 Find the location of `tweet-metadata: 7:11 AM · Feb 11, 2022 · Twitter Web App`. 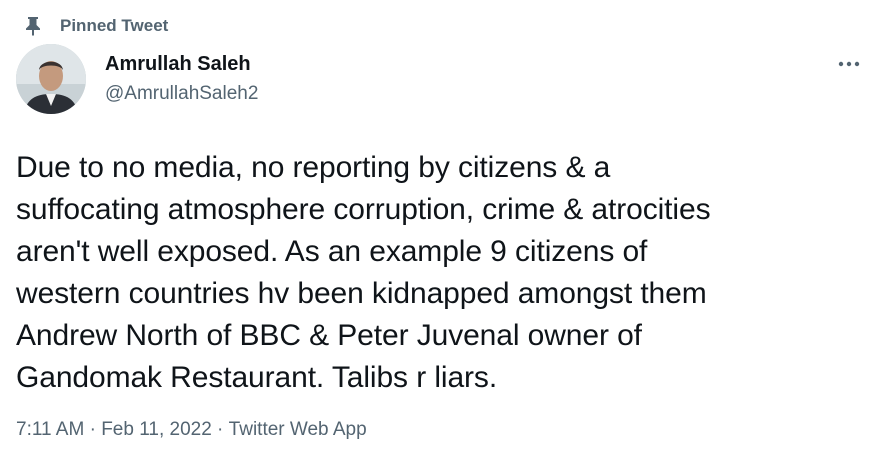

tweet-metadata: 7:11 AM · Feb 11, 2022 · Twitter Web App is located at coordinates (191, 430).